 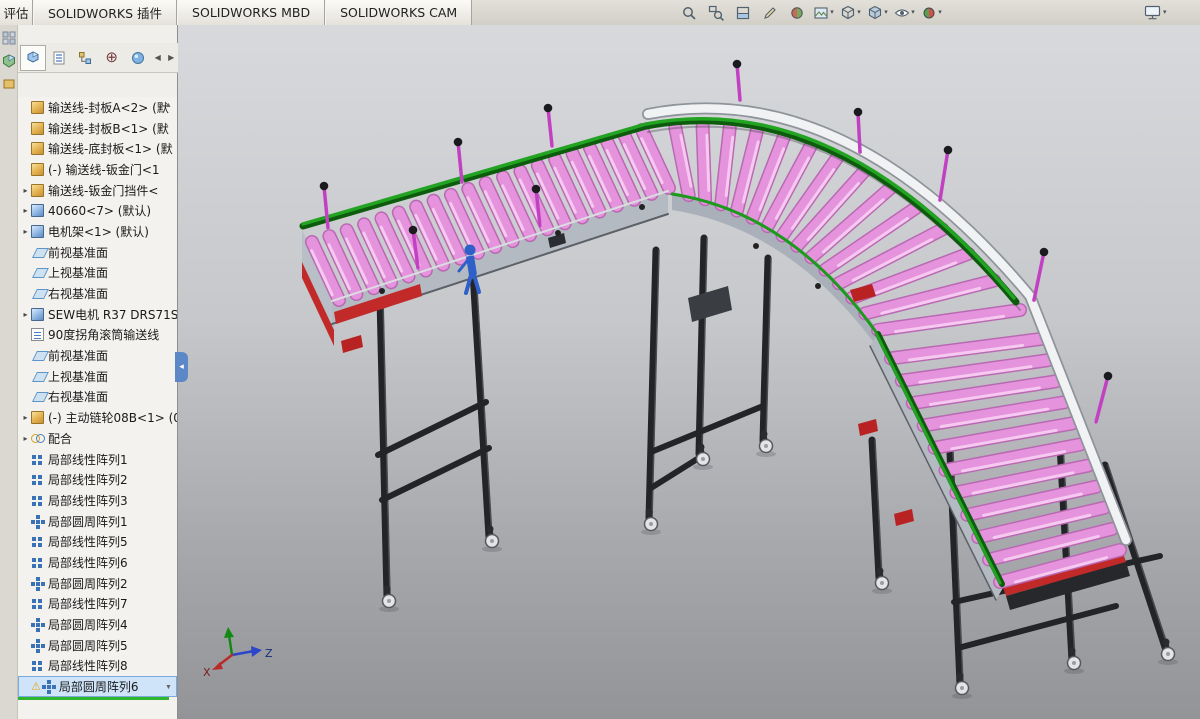 What do you see at coordinates (78, 397) in the screenshot?
I see `tree-item-label: 右视基准面` at bounding box center [78, 397].